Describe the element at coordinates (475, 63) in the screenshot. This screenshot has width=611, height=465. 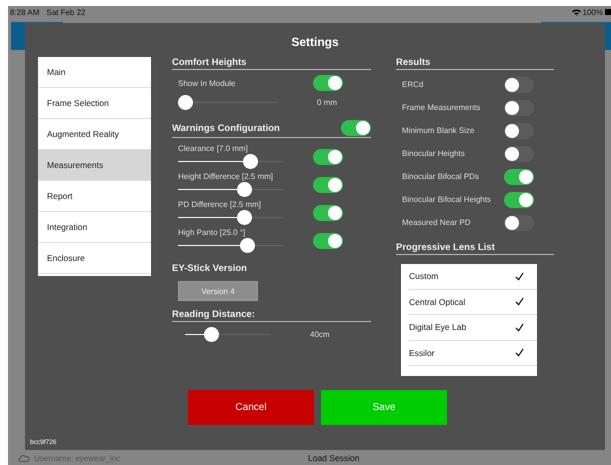
I see `section-heading: Results` at that location.